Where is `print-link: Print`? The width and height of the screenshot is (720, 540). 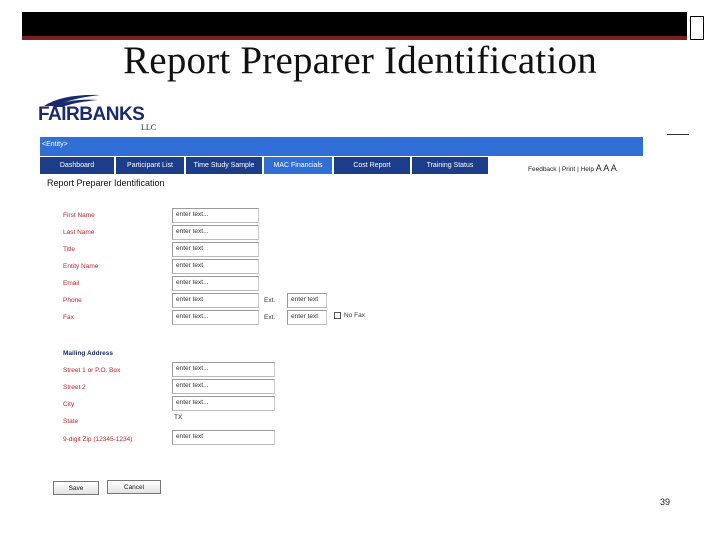
print-link: Print is located at coordinates (568, 169).